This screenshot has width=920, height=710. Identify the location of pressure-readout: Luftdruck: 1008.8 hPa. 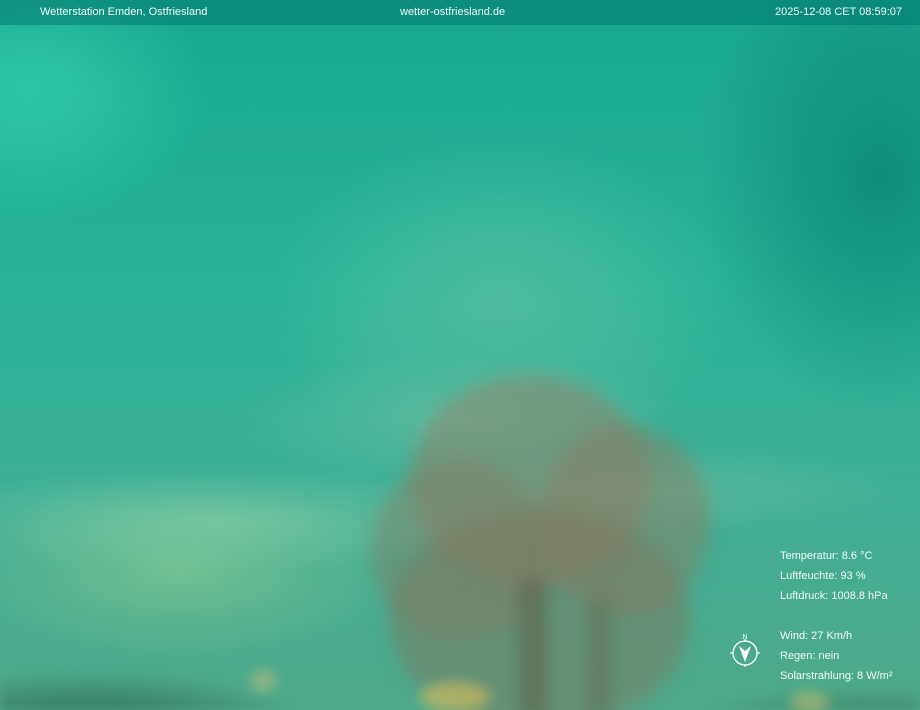
(834, 596).